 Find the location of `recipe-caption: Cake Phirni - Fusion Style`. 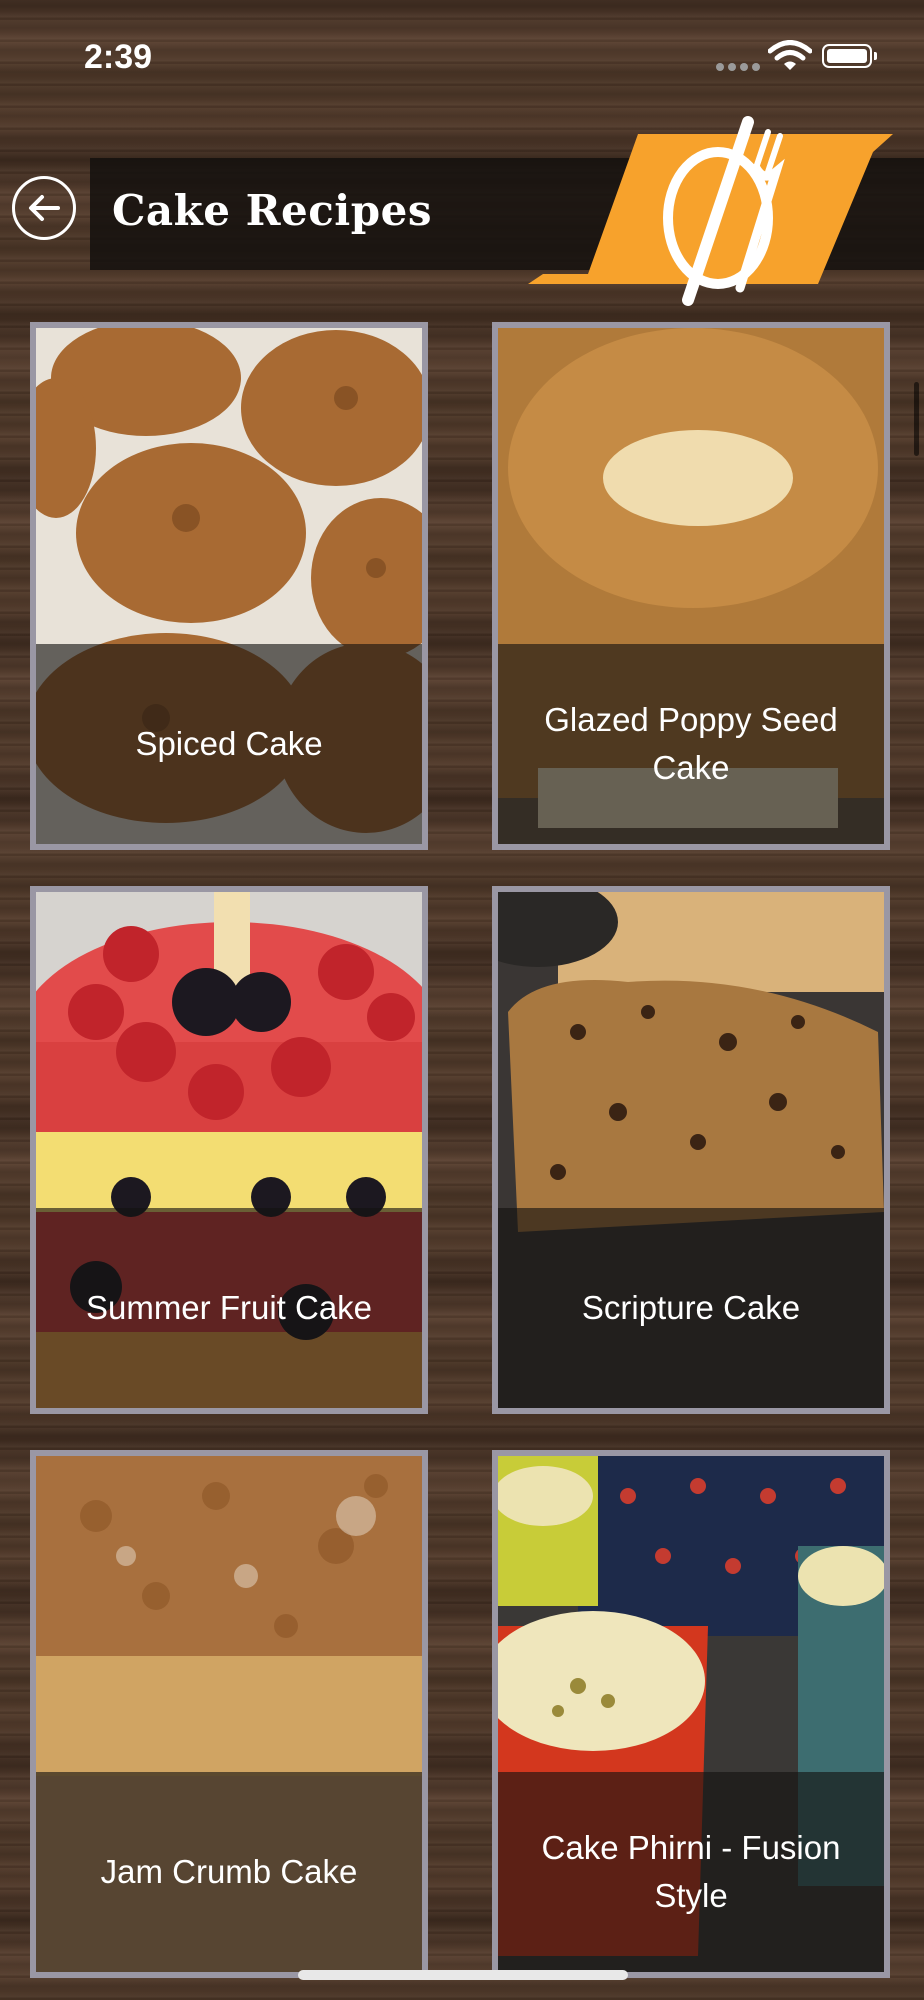

recipe-caption: Cake Phirni - Fusion Style is located at coordinates (691, 1872).